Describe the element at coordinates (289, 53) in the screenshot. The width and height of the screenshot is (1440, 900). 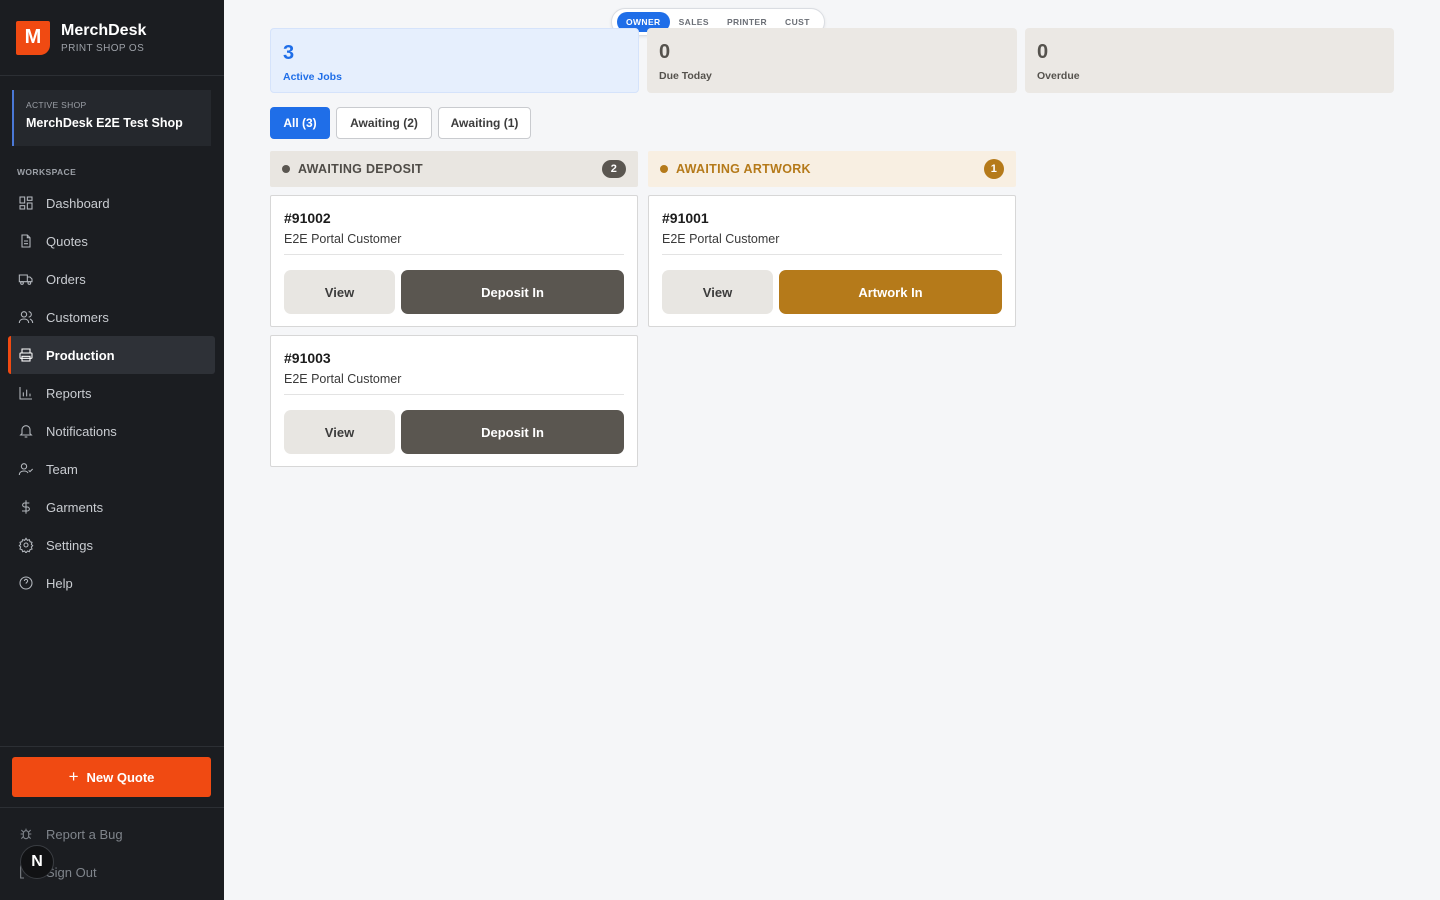
I see `stat-value: 3` at that location.